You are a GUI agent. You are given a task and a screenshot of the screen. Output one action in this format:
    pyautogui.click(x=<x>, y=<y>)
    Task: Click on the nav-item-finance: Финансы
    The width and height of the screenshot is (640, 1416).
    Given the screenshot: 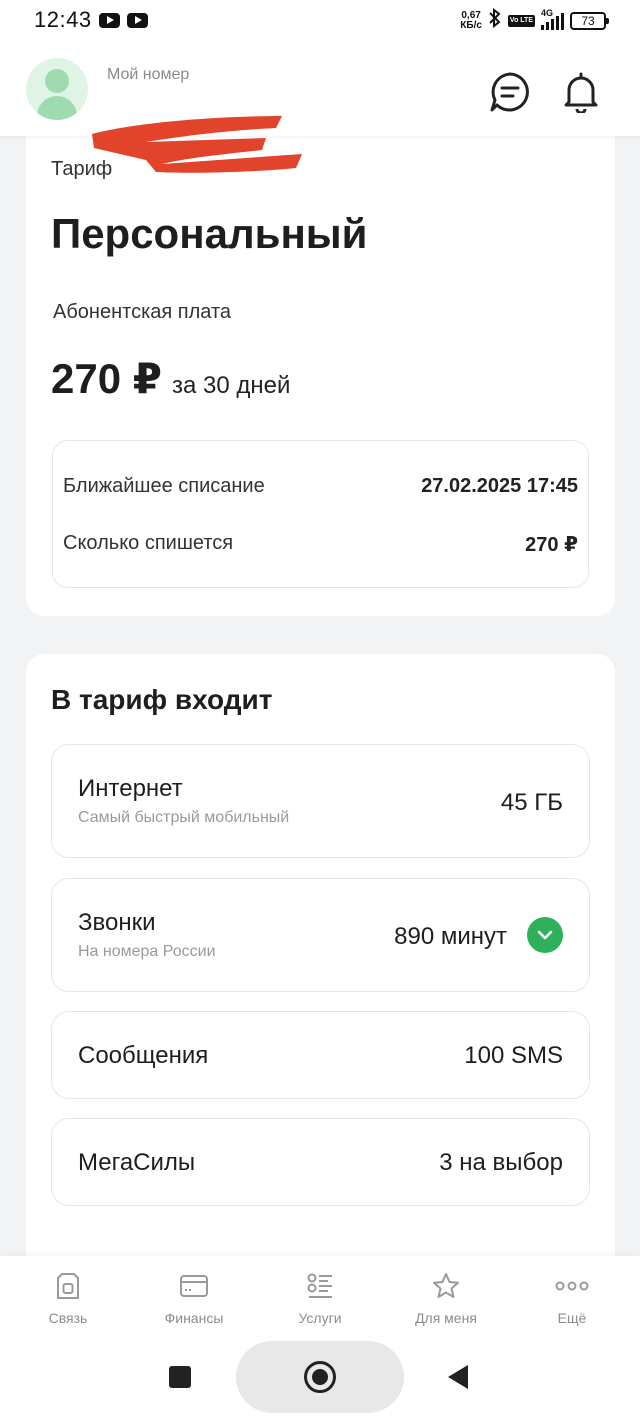 What is the action you would take?
    pyautogui.click(x=194, y=1299)
    